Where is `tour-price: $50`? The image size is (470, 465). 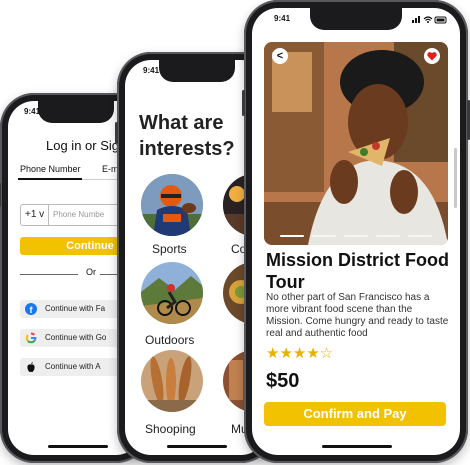
tour-price: $50 is located at coordinates (283, 381).